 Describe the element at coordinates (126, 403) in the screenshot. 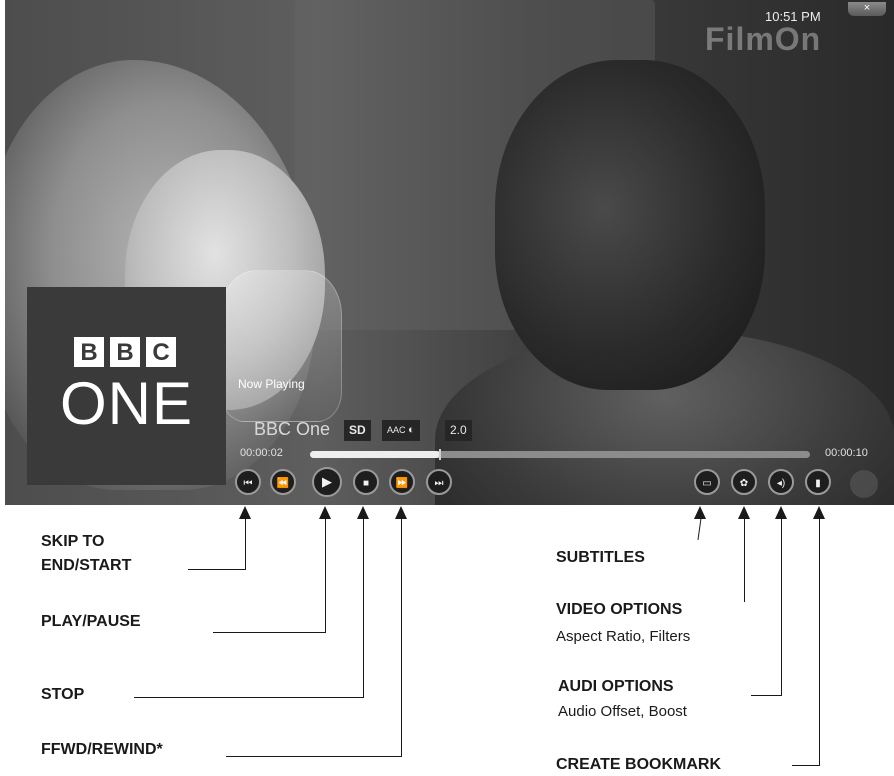

I see `logo-word: ONE` at that location.